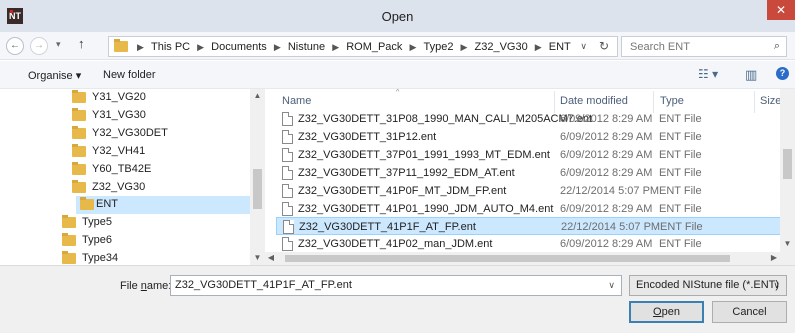 The width and height of the screenshot is (795, 333). Describe the element at coordinates (583, 46) in the screenshot. I see `address-dropdown-icon: ∨` at that location.